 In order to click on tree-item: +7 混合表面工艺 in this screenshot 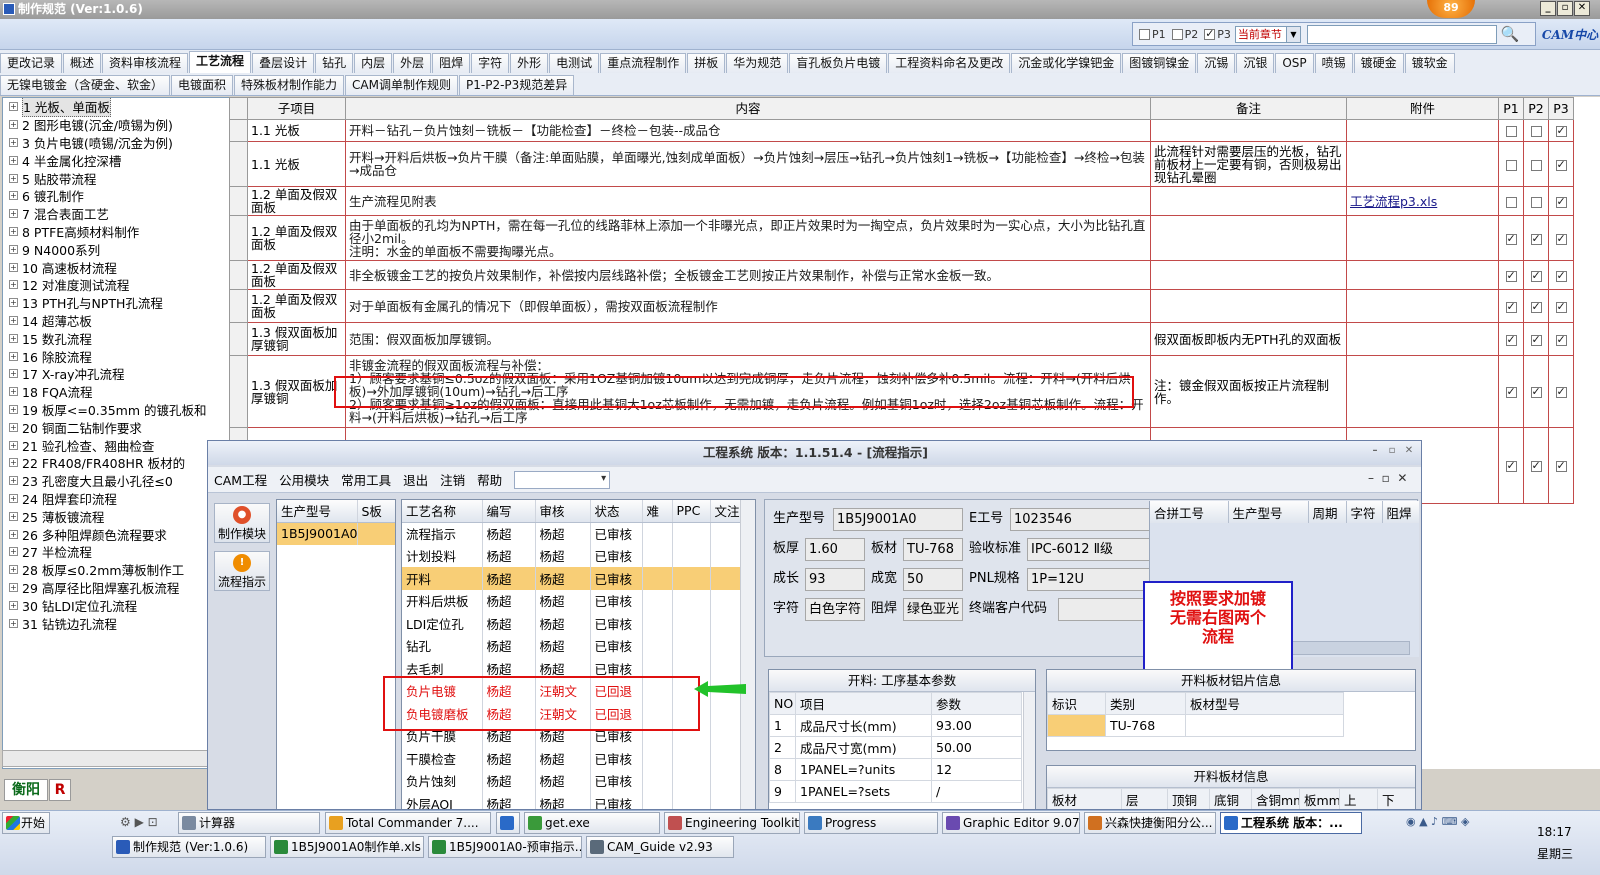, I will do `click(116, 214)`.